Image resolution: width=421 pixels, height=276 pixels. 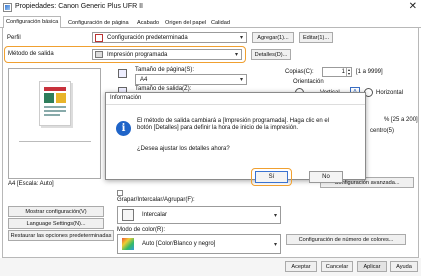 I want to click on group-select: Intercalar ▾, so click(x=199, y=215).